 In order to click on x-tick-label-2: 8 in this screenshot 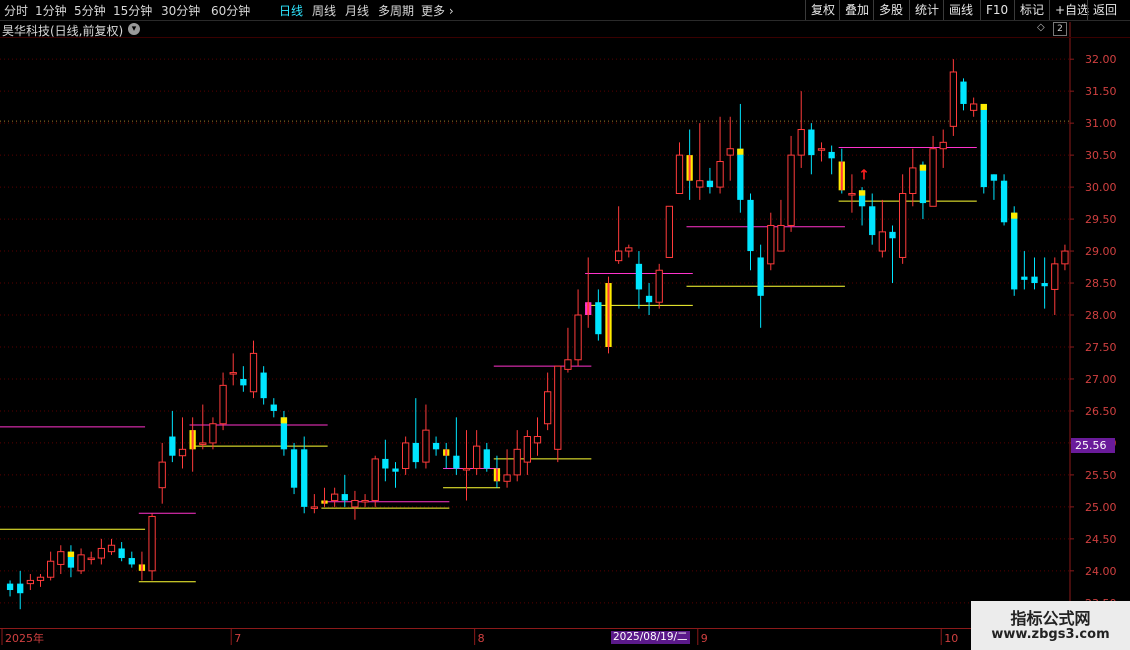, I will do `click(481, 638)`.